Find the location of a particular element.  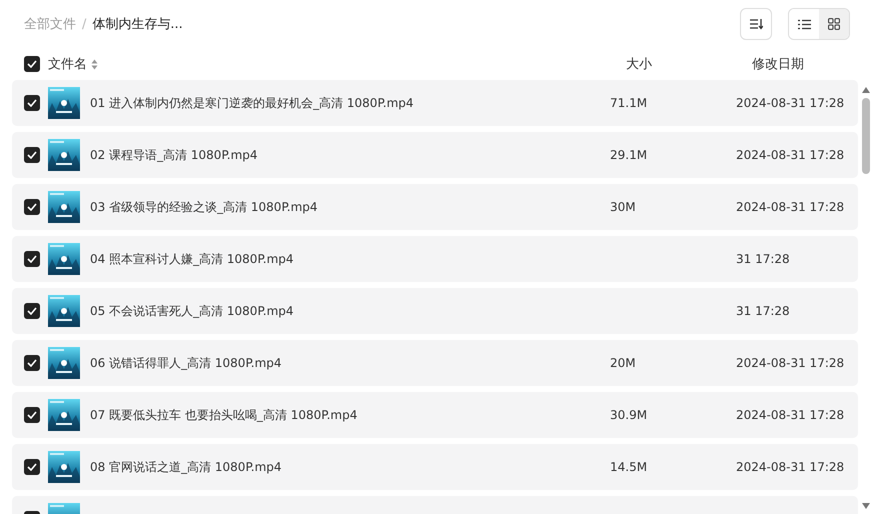

file-size: 14.5M is located at coordinates (629, 467).